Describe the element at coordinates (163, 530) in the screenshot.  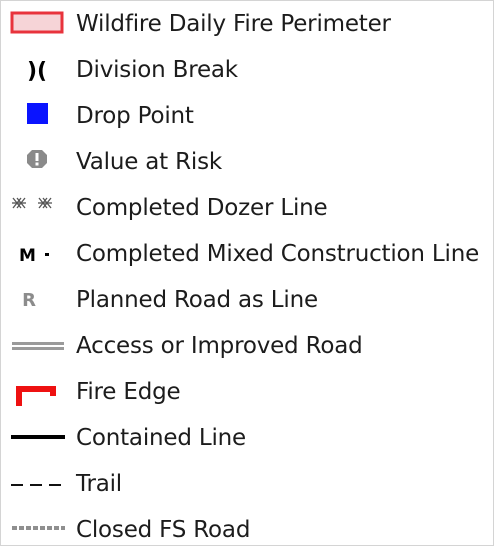
I see `legend-label: Closed FS Road` at that location.